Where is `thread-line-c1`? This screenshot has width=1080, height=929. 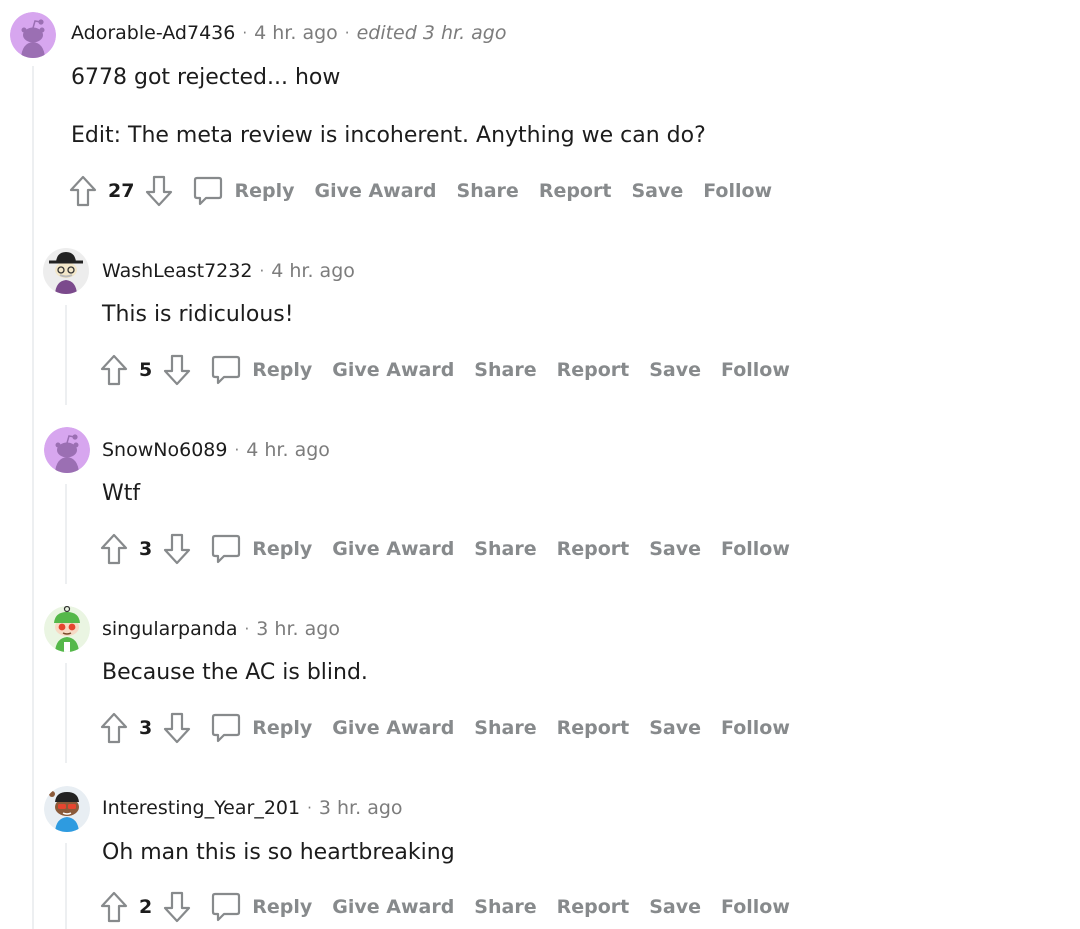 thread-line-c1 is located at coordinates (66, 355).